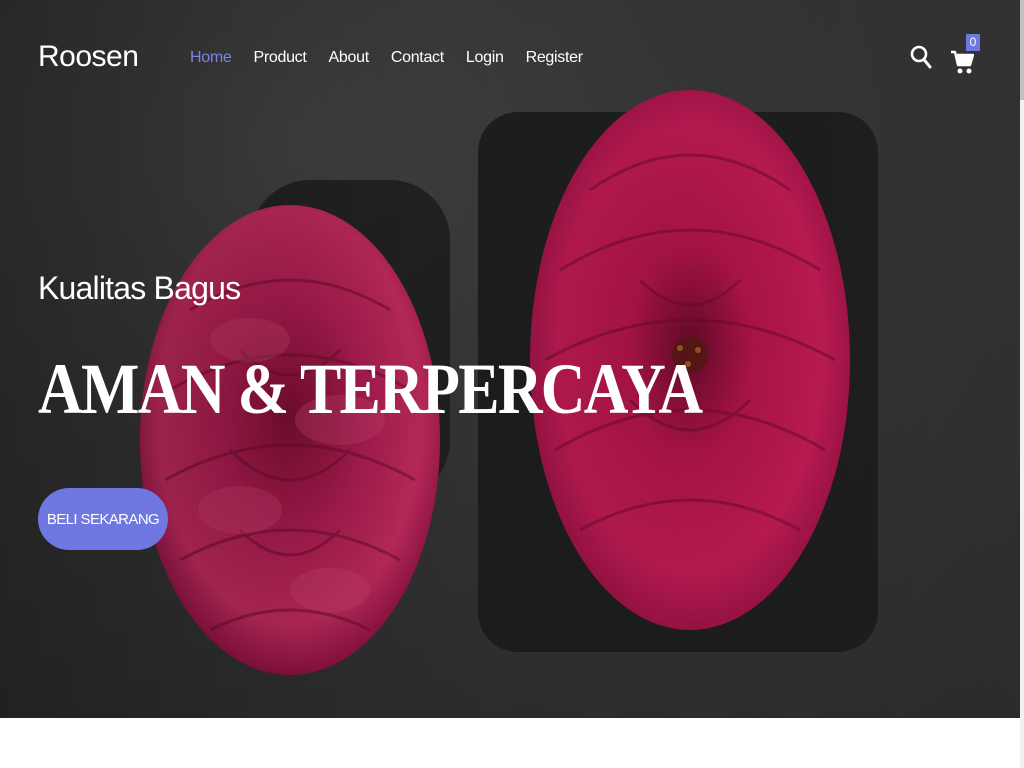 The height and width of the screenshot is (768, 1024). I want to click on hero-subtitle: Kualitas Bagus, so click(139, 288).